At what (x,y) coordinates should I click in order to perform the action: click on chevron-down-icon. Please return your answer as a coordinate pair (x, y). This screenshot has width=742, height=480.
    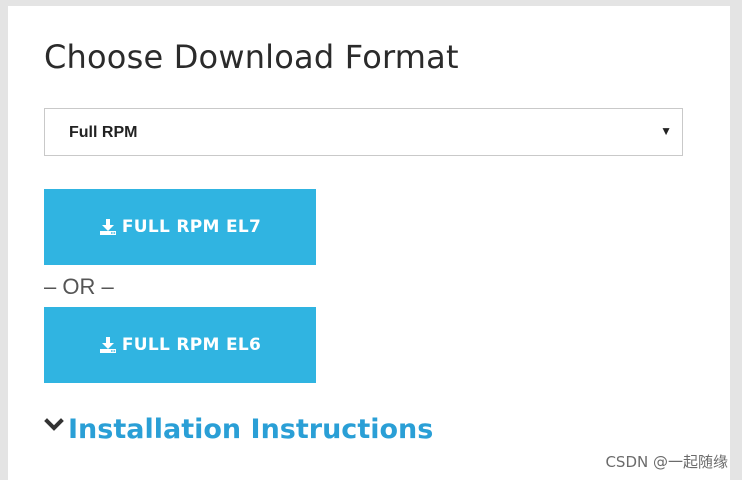
    Looking at the image, I should click on (54, 424).